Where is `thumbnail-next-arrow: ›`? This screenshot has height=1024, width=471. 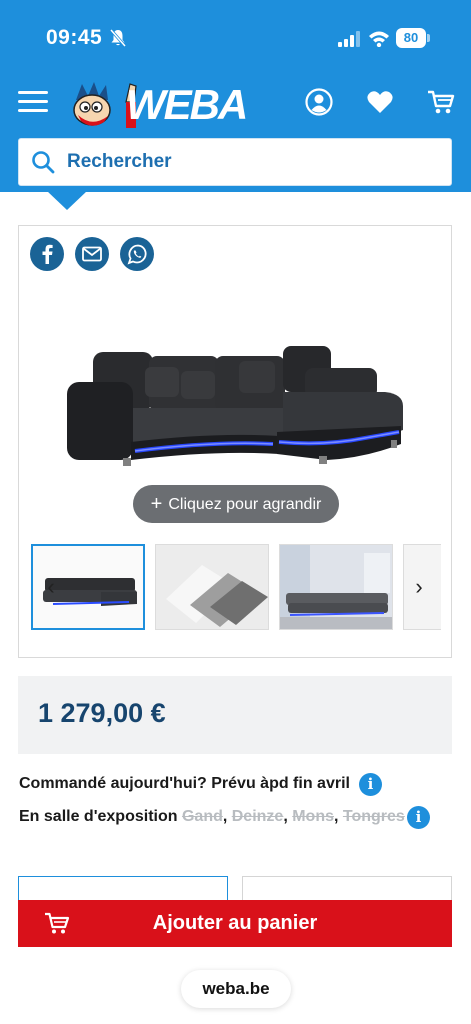 thumbnail-next-arrow: › is located at coordinates (419, 587).